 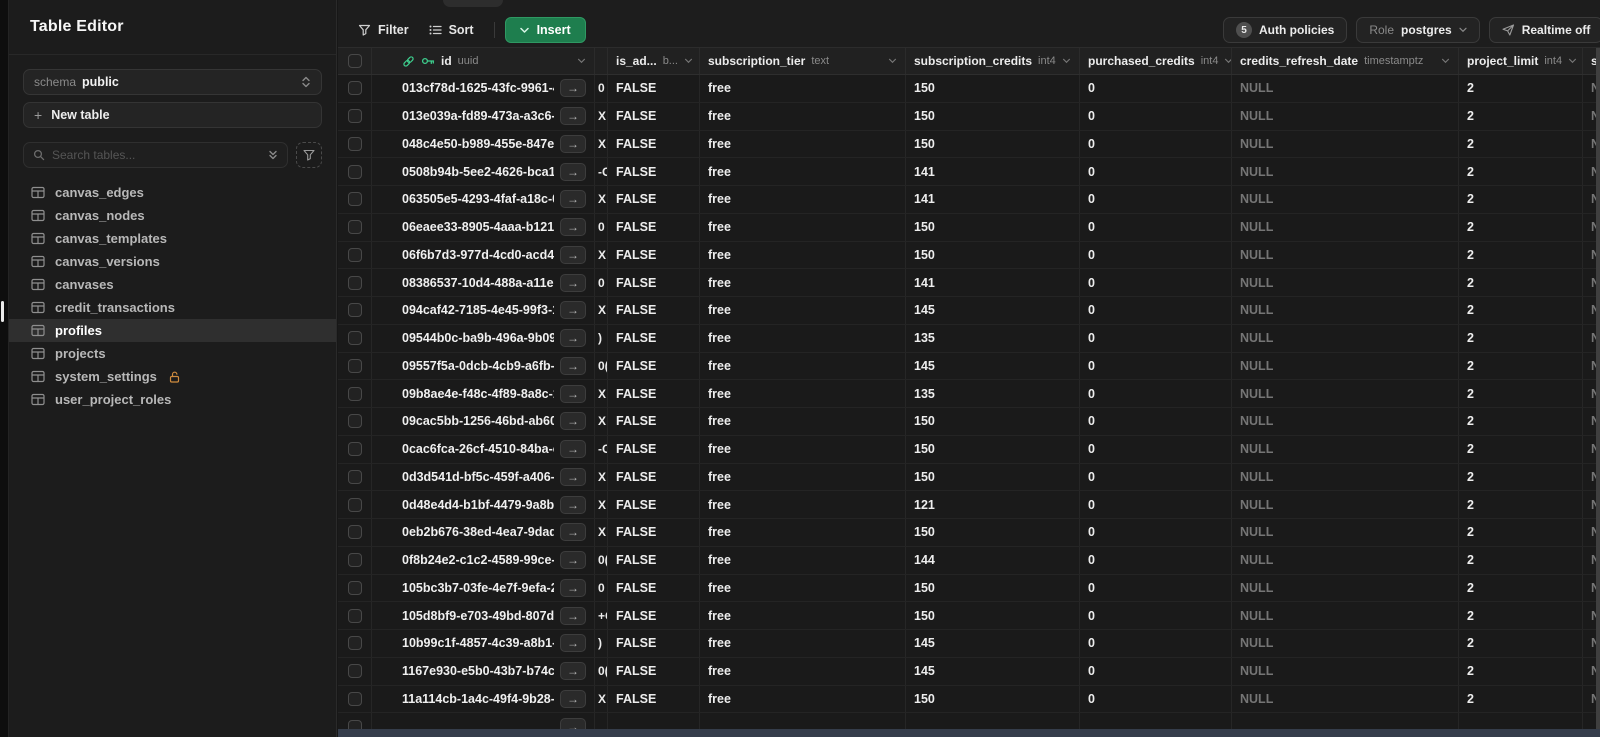 I want to click on cell-id: 09cac5bb-1256-46bd-ab60-64ed... →, so click(x=483, y=421).